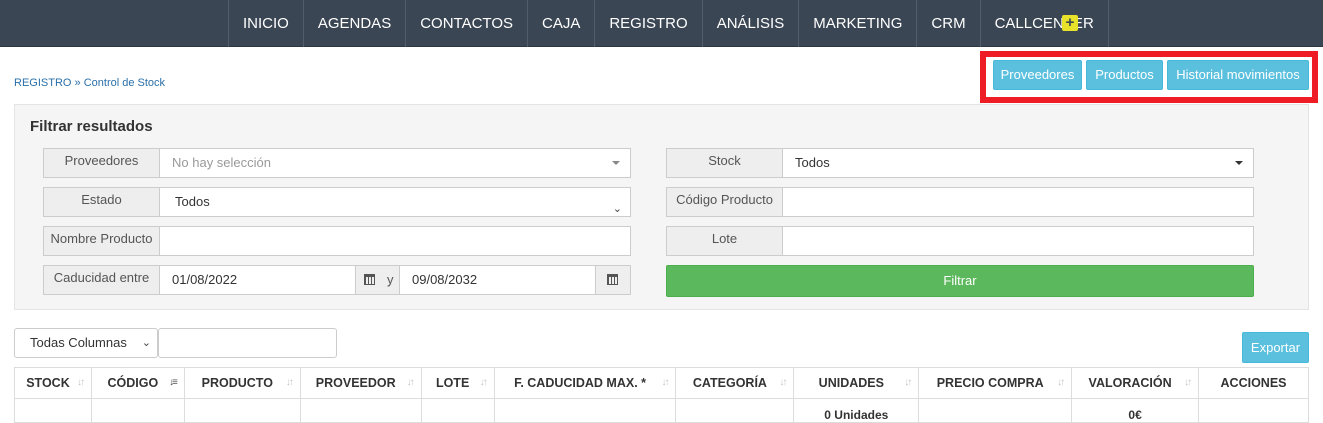 This screenshot has height=423, width=1323. I want to click on nav-registro: REGISTRO, so click(647, 23).